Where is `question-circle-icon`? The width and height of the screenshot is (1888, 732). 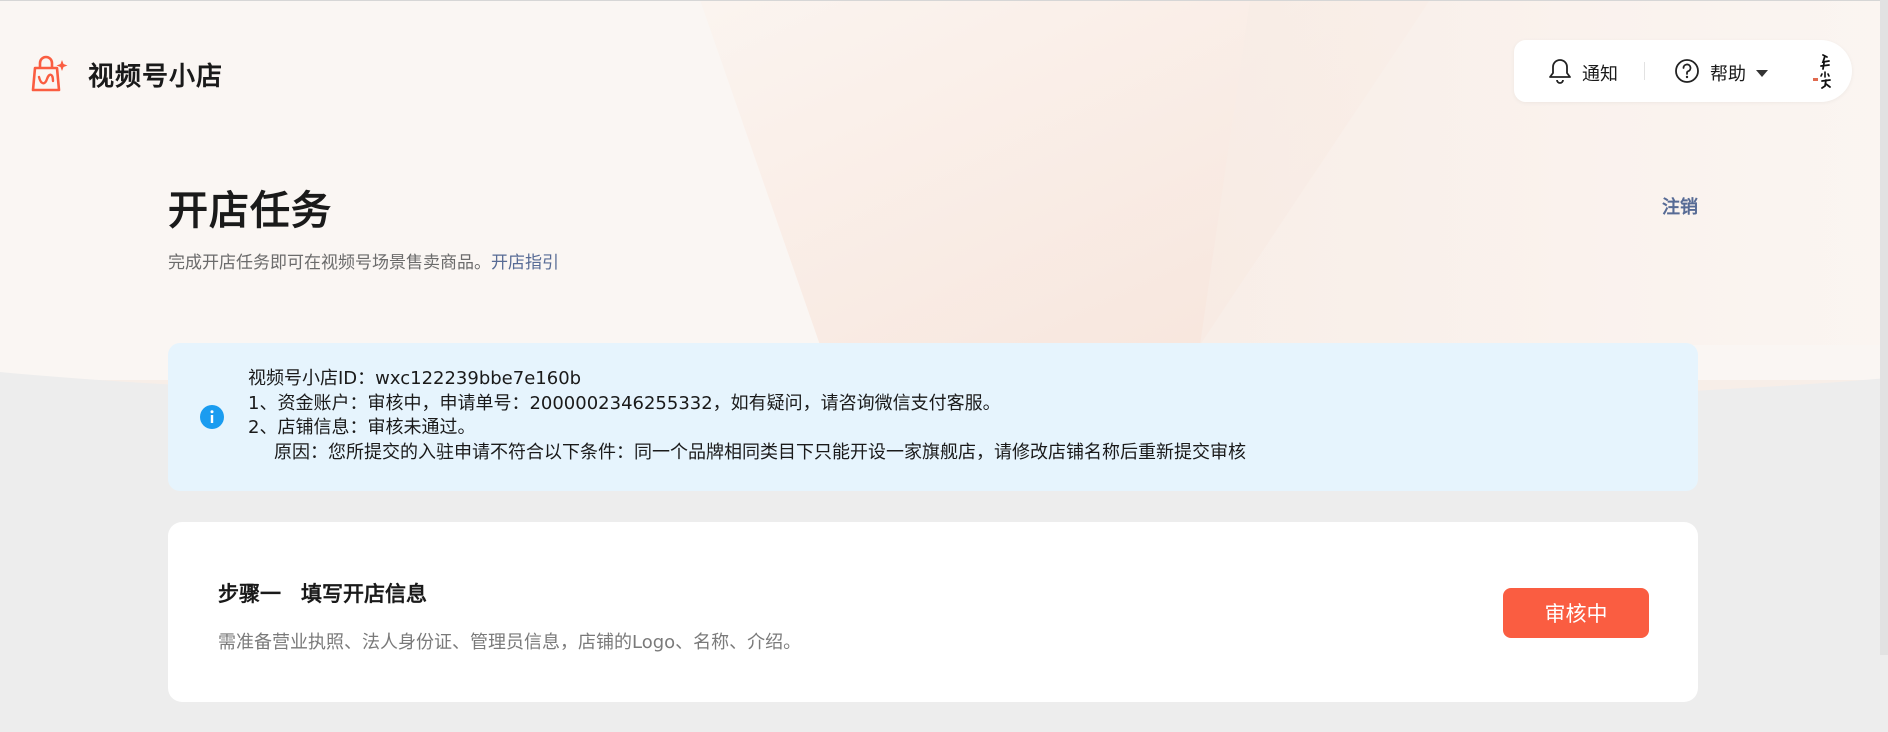
question-circle-icon is located at coordinates (1687, 73).